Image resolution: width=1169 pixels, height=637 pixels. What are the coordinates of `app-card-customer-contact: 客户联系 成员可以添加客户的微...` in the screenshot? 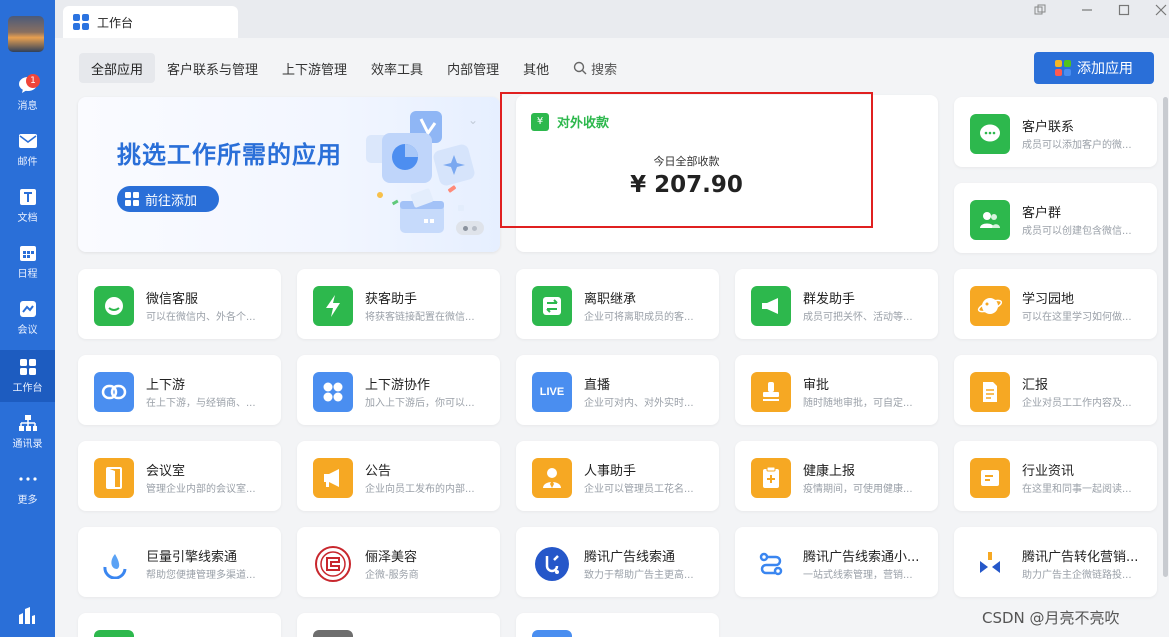 It's located at (1055, 132).